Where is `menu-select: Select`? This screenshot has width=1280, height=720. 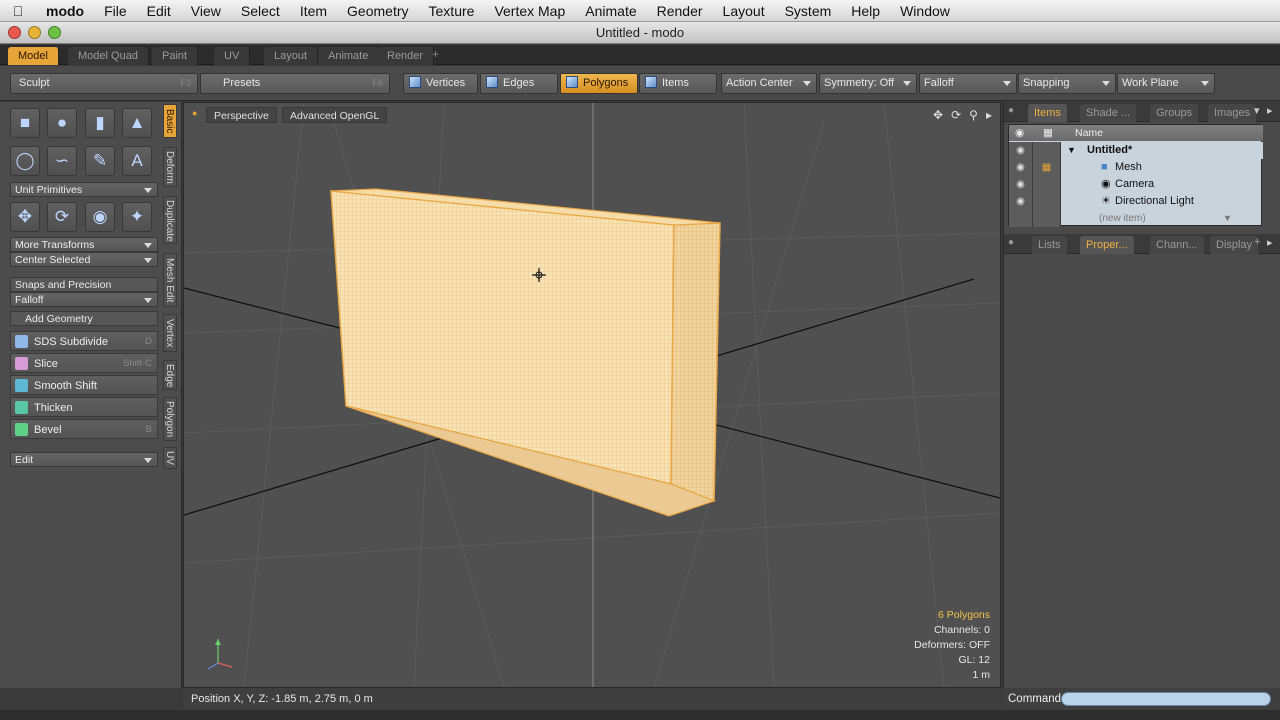 menu-select: Select is located at coordinates (260, 11).